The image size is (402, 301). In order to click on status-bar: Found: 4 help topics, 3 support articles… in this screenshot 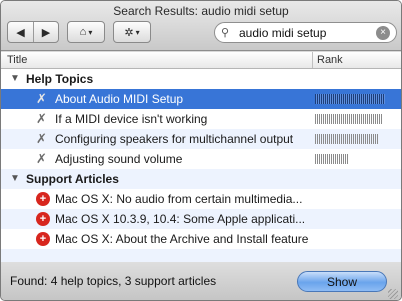, I will do `click(201, 281)`.